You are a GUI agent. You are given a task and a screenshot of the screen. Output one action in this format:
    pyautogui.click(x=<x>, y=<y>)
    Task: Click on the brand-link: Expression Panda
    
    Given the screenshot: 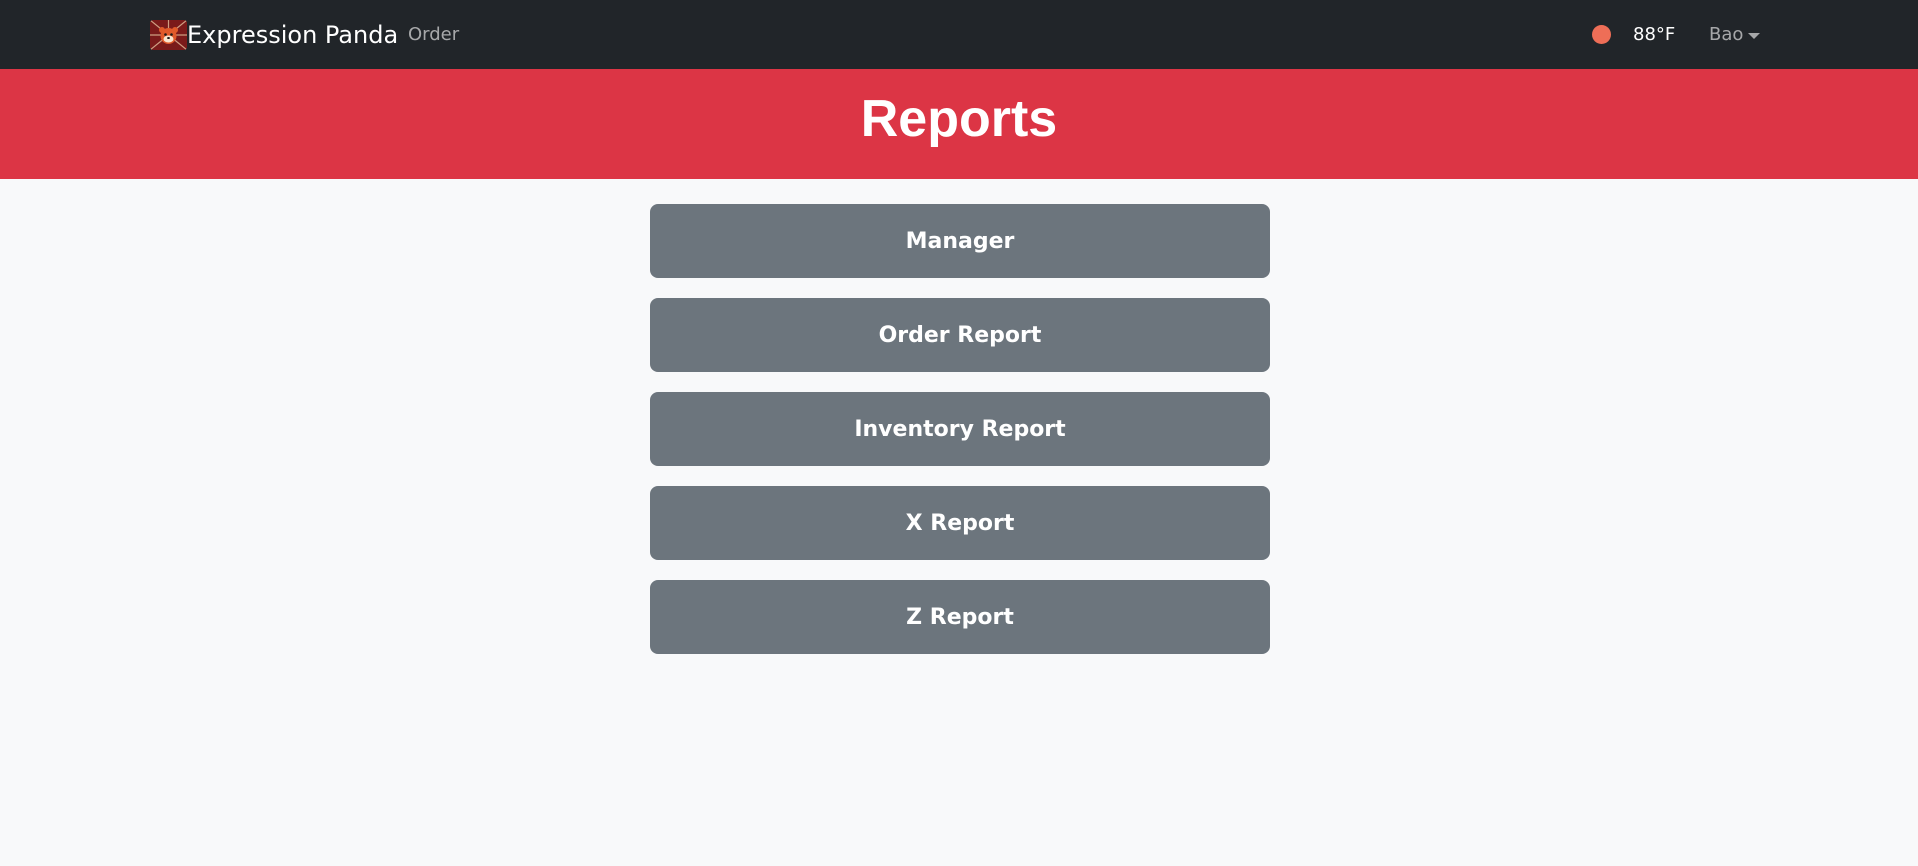 What is the action you would take?
    pyautogui.click(x=274, y=34)
    